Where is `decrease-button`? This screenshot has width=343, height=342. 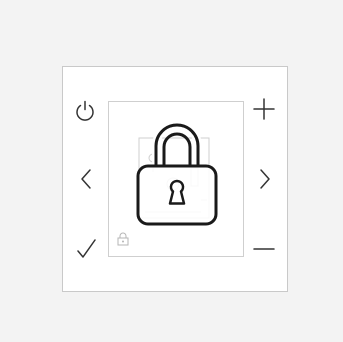 decrease-button is located at coordinates (264, 249).